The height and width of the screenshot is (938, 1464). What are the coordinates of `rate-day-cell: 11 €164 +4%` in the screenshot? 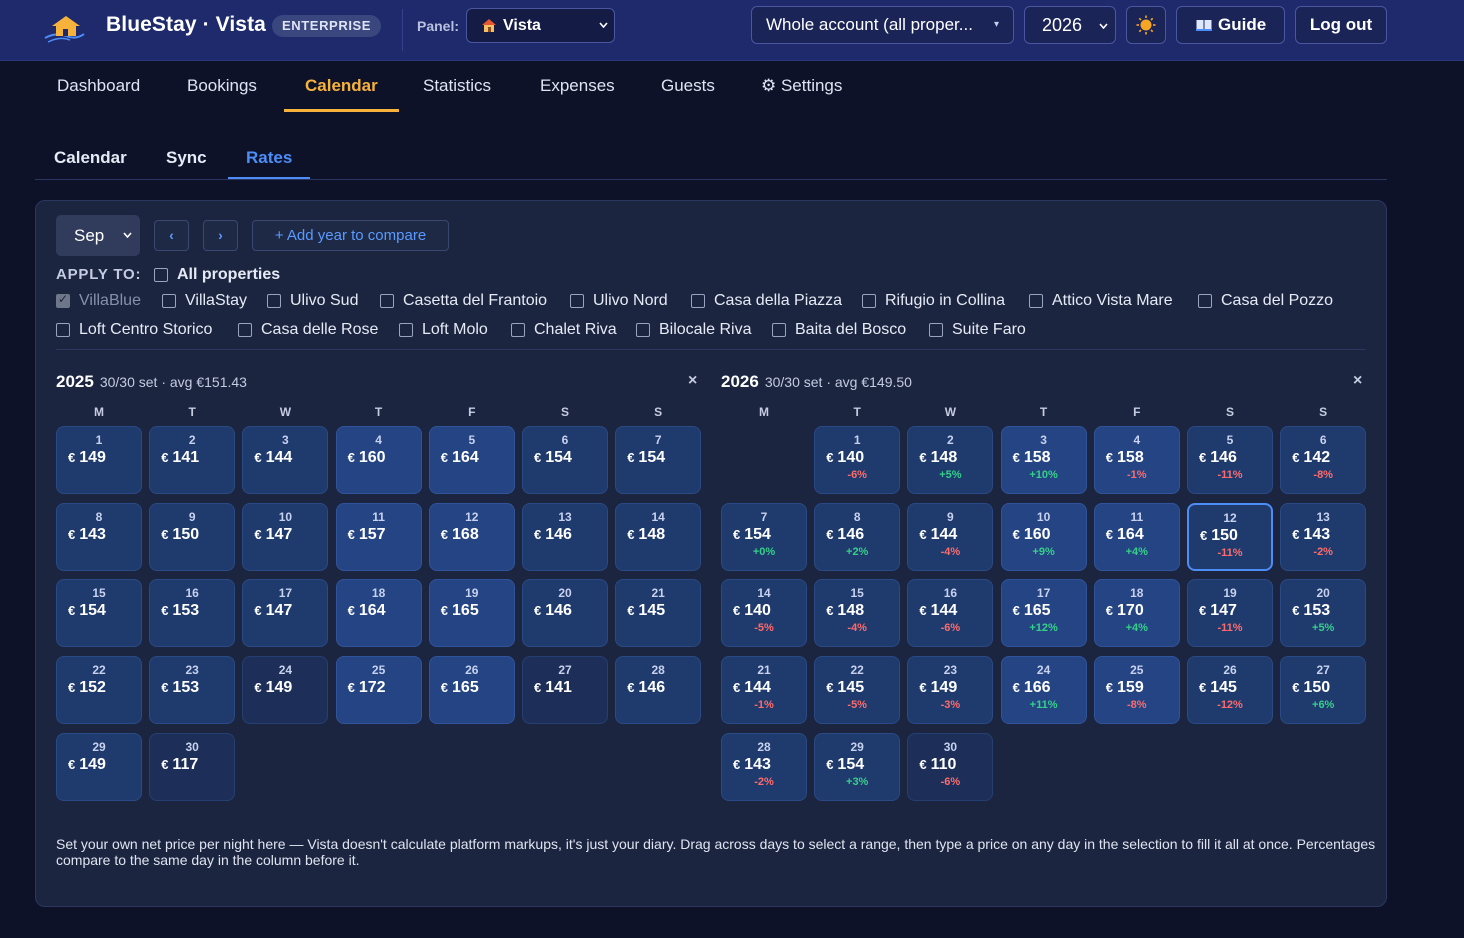 It's located at (1136, 536).